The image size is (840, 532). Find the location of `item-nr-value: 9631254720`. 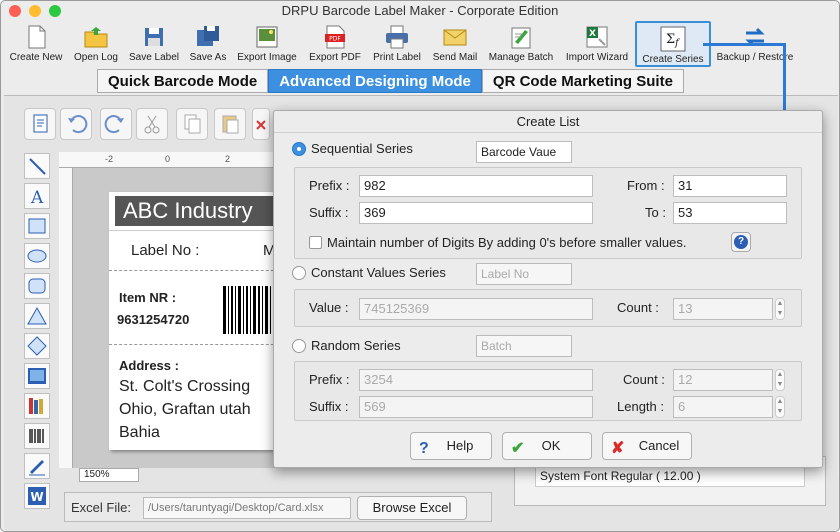

item-nr-value: 9631254720 is located at coordinates (153, 319).